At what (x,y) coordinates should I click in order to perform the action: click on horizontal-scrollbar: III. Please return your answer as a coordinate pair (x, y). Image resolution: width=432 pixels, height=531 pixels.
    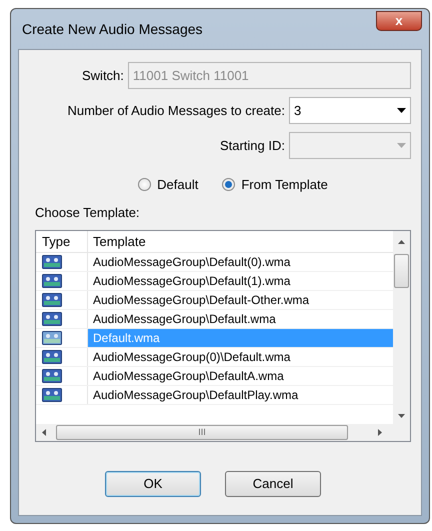
    Looking at the image, I should click on (223, 432).